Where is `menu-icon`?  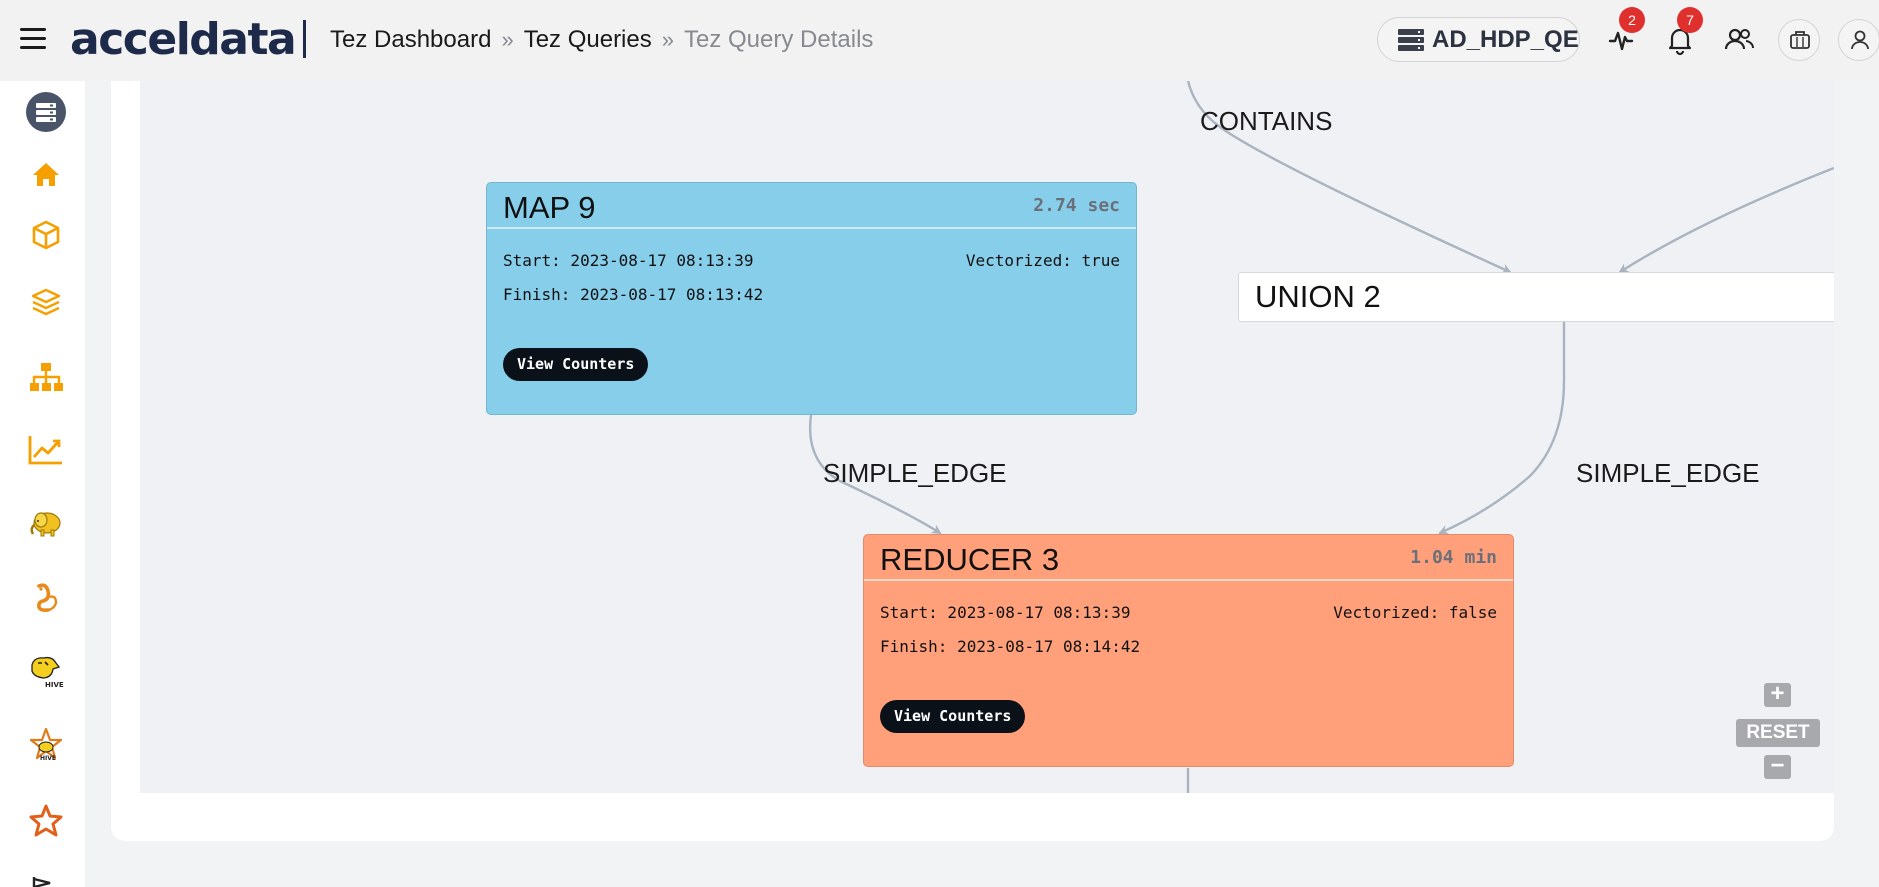 menu-icon is located at coordinates (33, 40).